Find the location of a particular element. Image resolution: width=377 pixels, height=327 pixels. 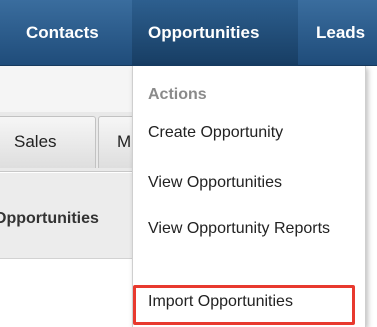

nav-opportunities: Opportunities is located at coordinates (215, 33).